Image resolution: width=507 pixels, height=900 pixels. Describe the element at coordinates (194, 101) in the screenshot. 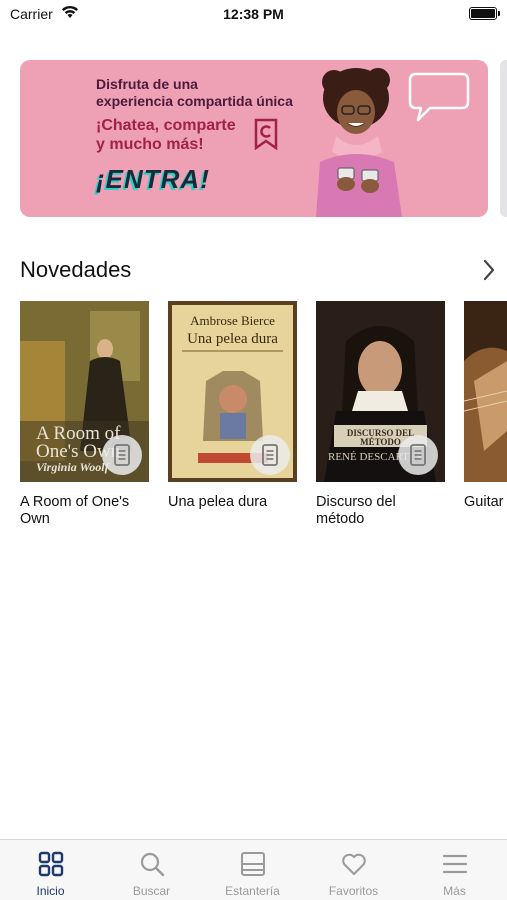

I see `banner-headline-2: experiencia compartida única` at that location.